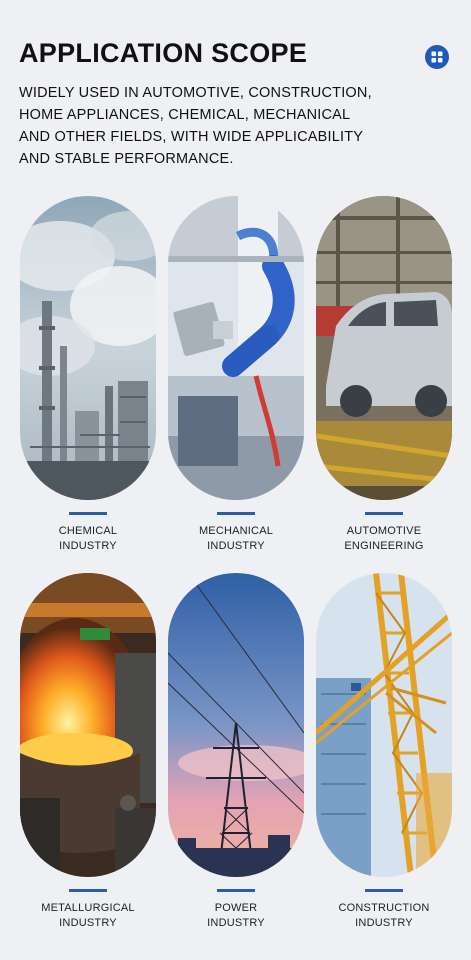  I want to click on page-title: APPLICATION SCOPE, so click(163, 53).